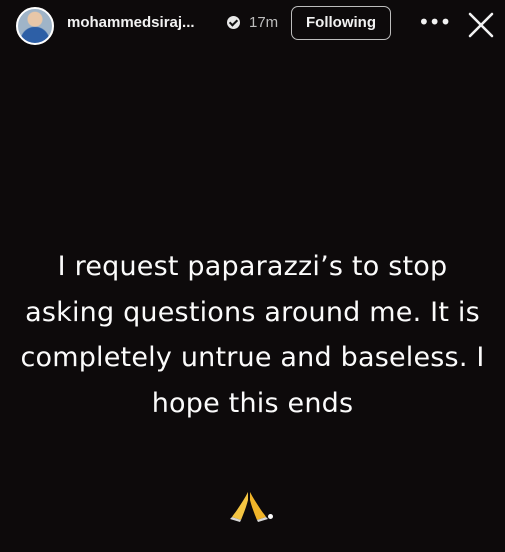 The height and width of the screenshot is (552, 505). I want to click on avatar, so click(35, 26).